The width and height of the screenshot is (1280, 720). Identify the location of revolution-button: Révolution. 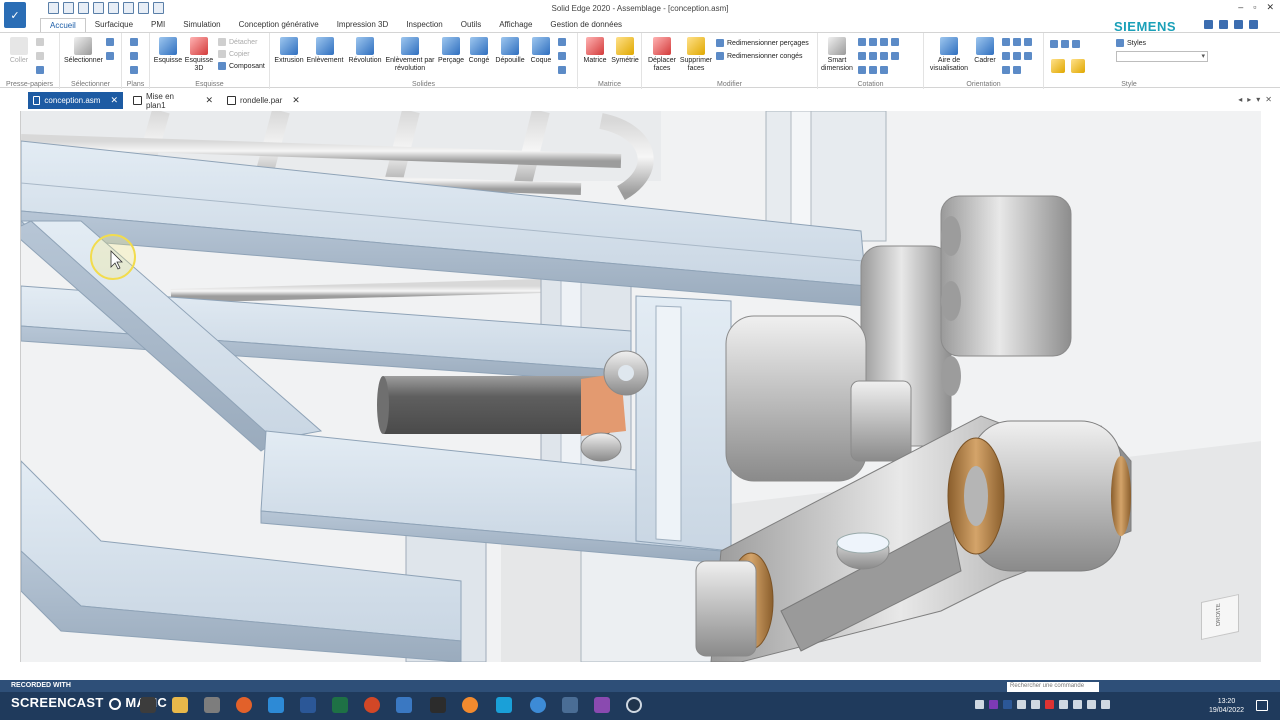
(365, 51).